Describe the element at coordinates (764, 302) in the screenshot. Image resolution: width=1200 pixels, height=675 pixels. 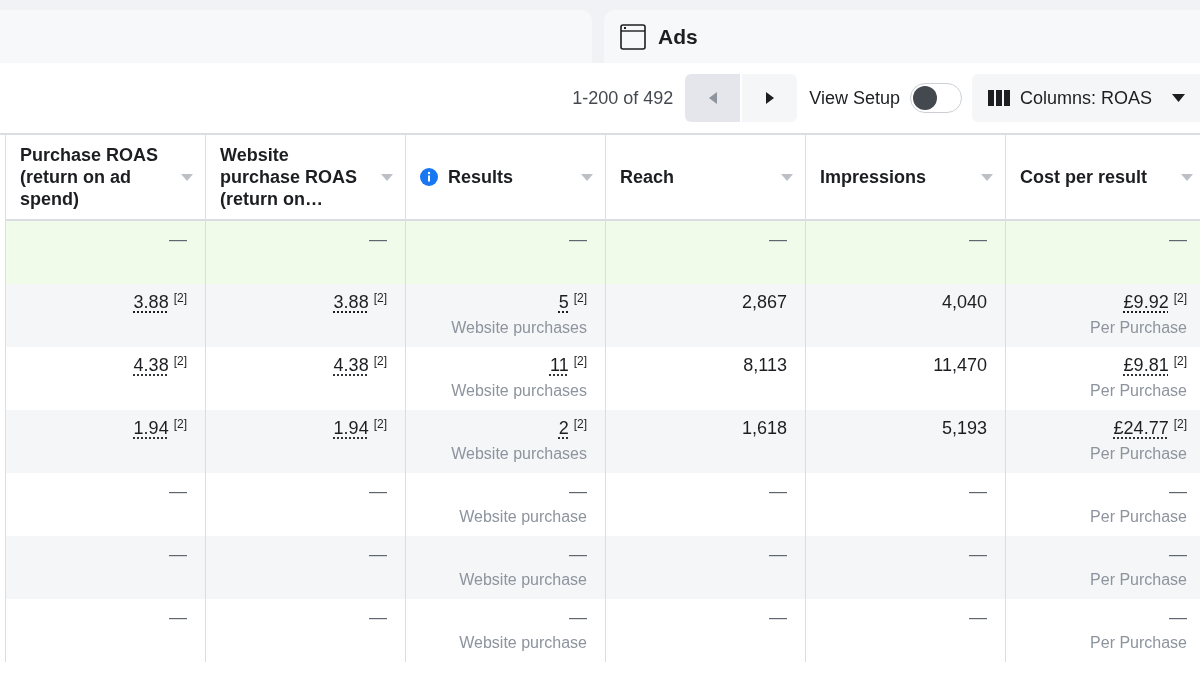
I see `cell-value: 2,867` at that location.